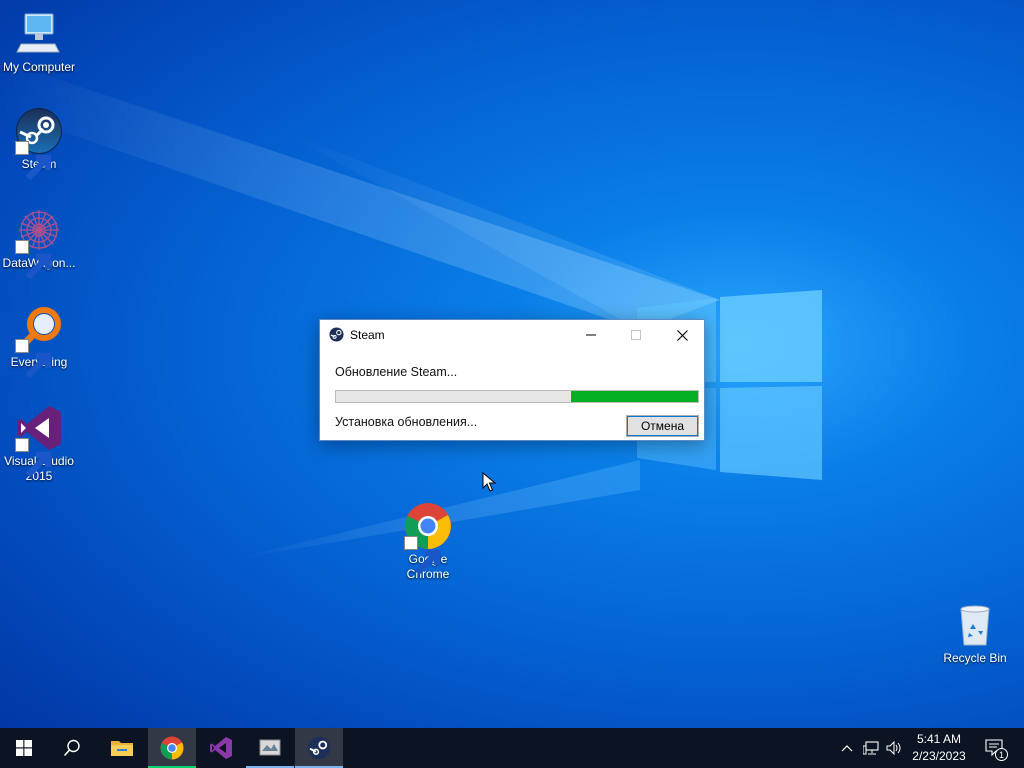  I want to click on minimize-button, so click(591, 335).